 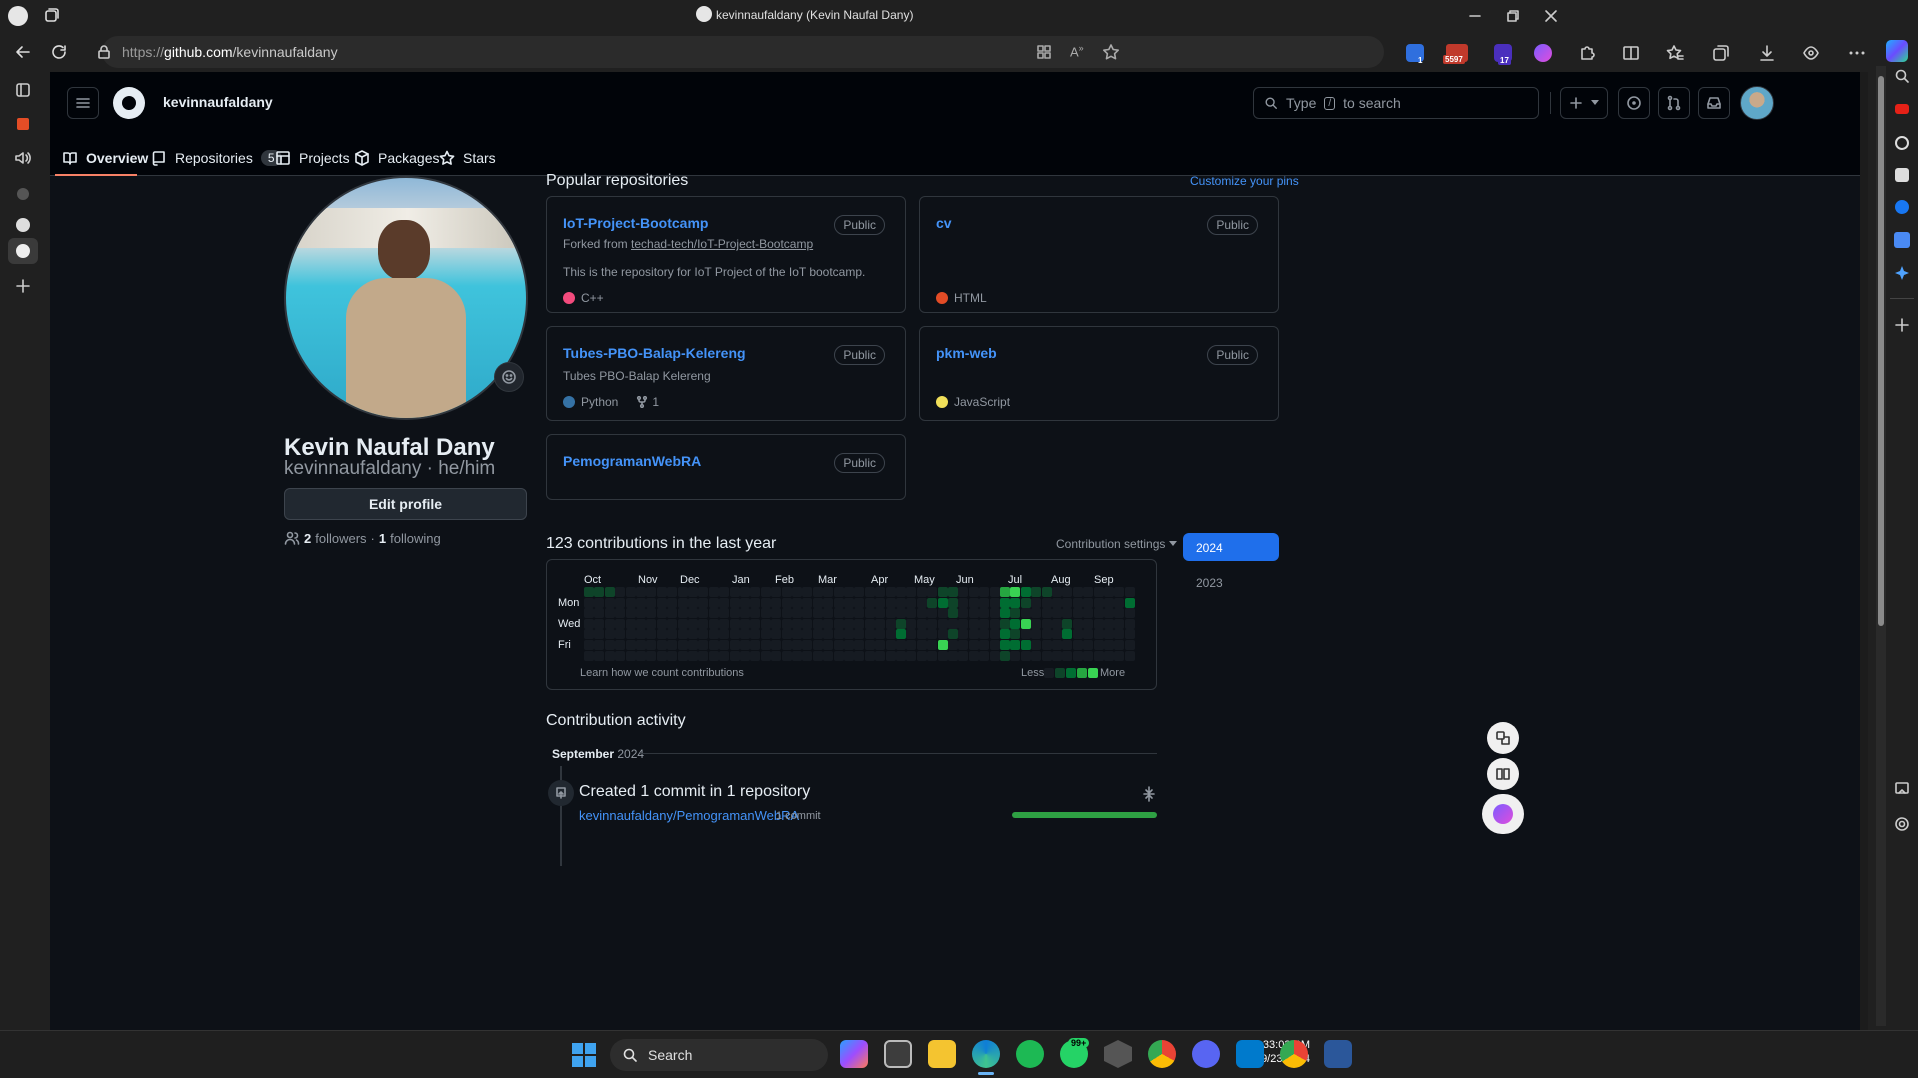 I want to click on brain-assistant-button, so click(x=1503, y=814).